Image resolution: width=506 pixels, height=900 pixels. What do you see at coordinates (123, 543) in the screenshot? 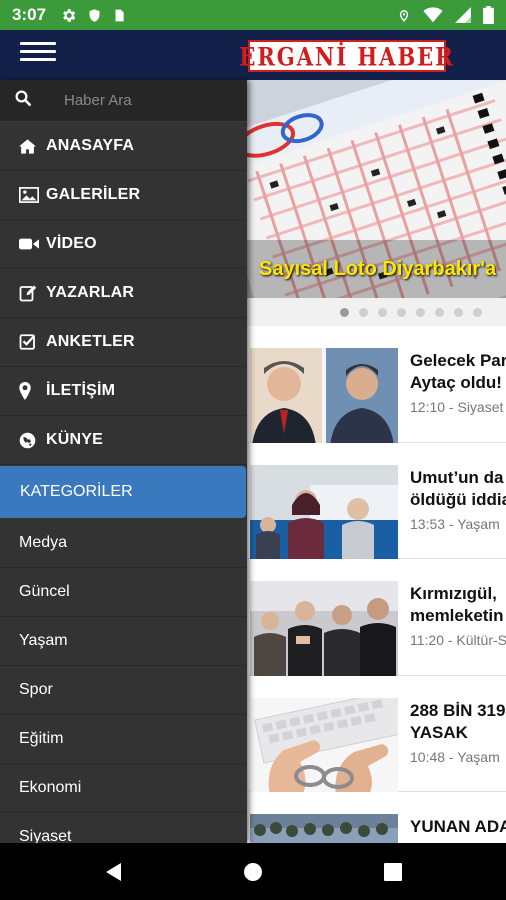
I see `category-item-medya: Medya` at bounding box center [123, 543].